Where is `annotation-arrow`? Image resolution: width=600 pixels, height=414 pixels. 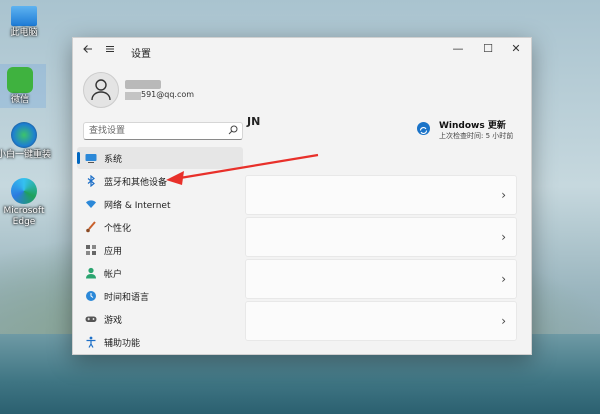
annotation-arrow is located at coordinates (242, 169).